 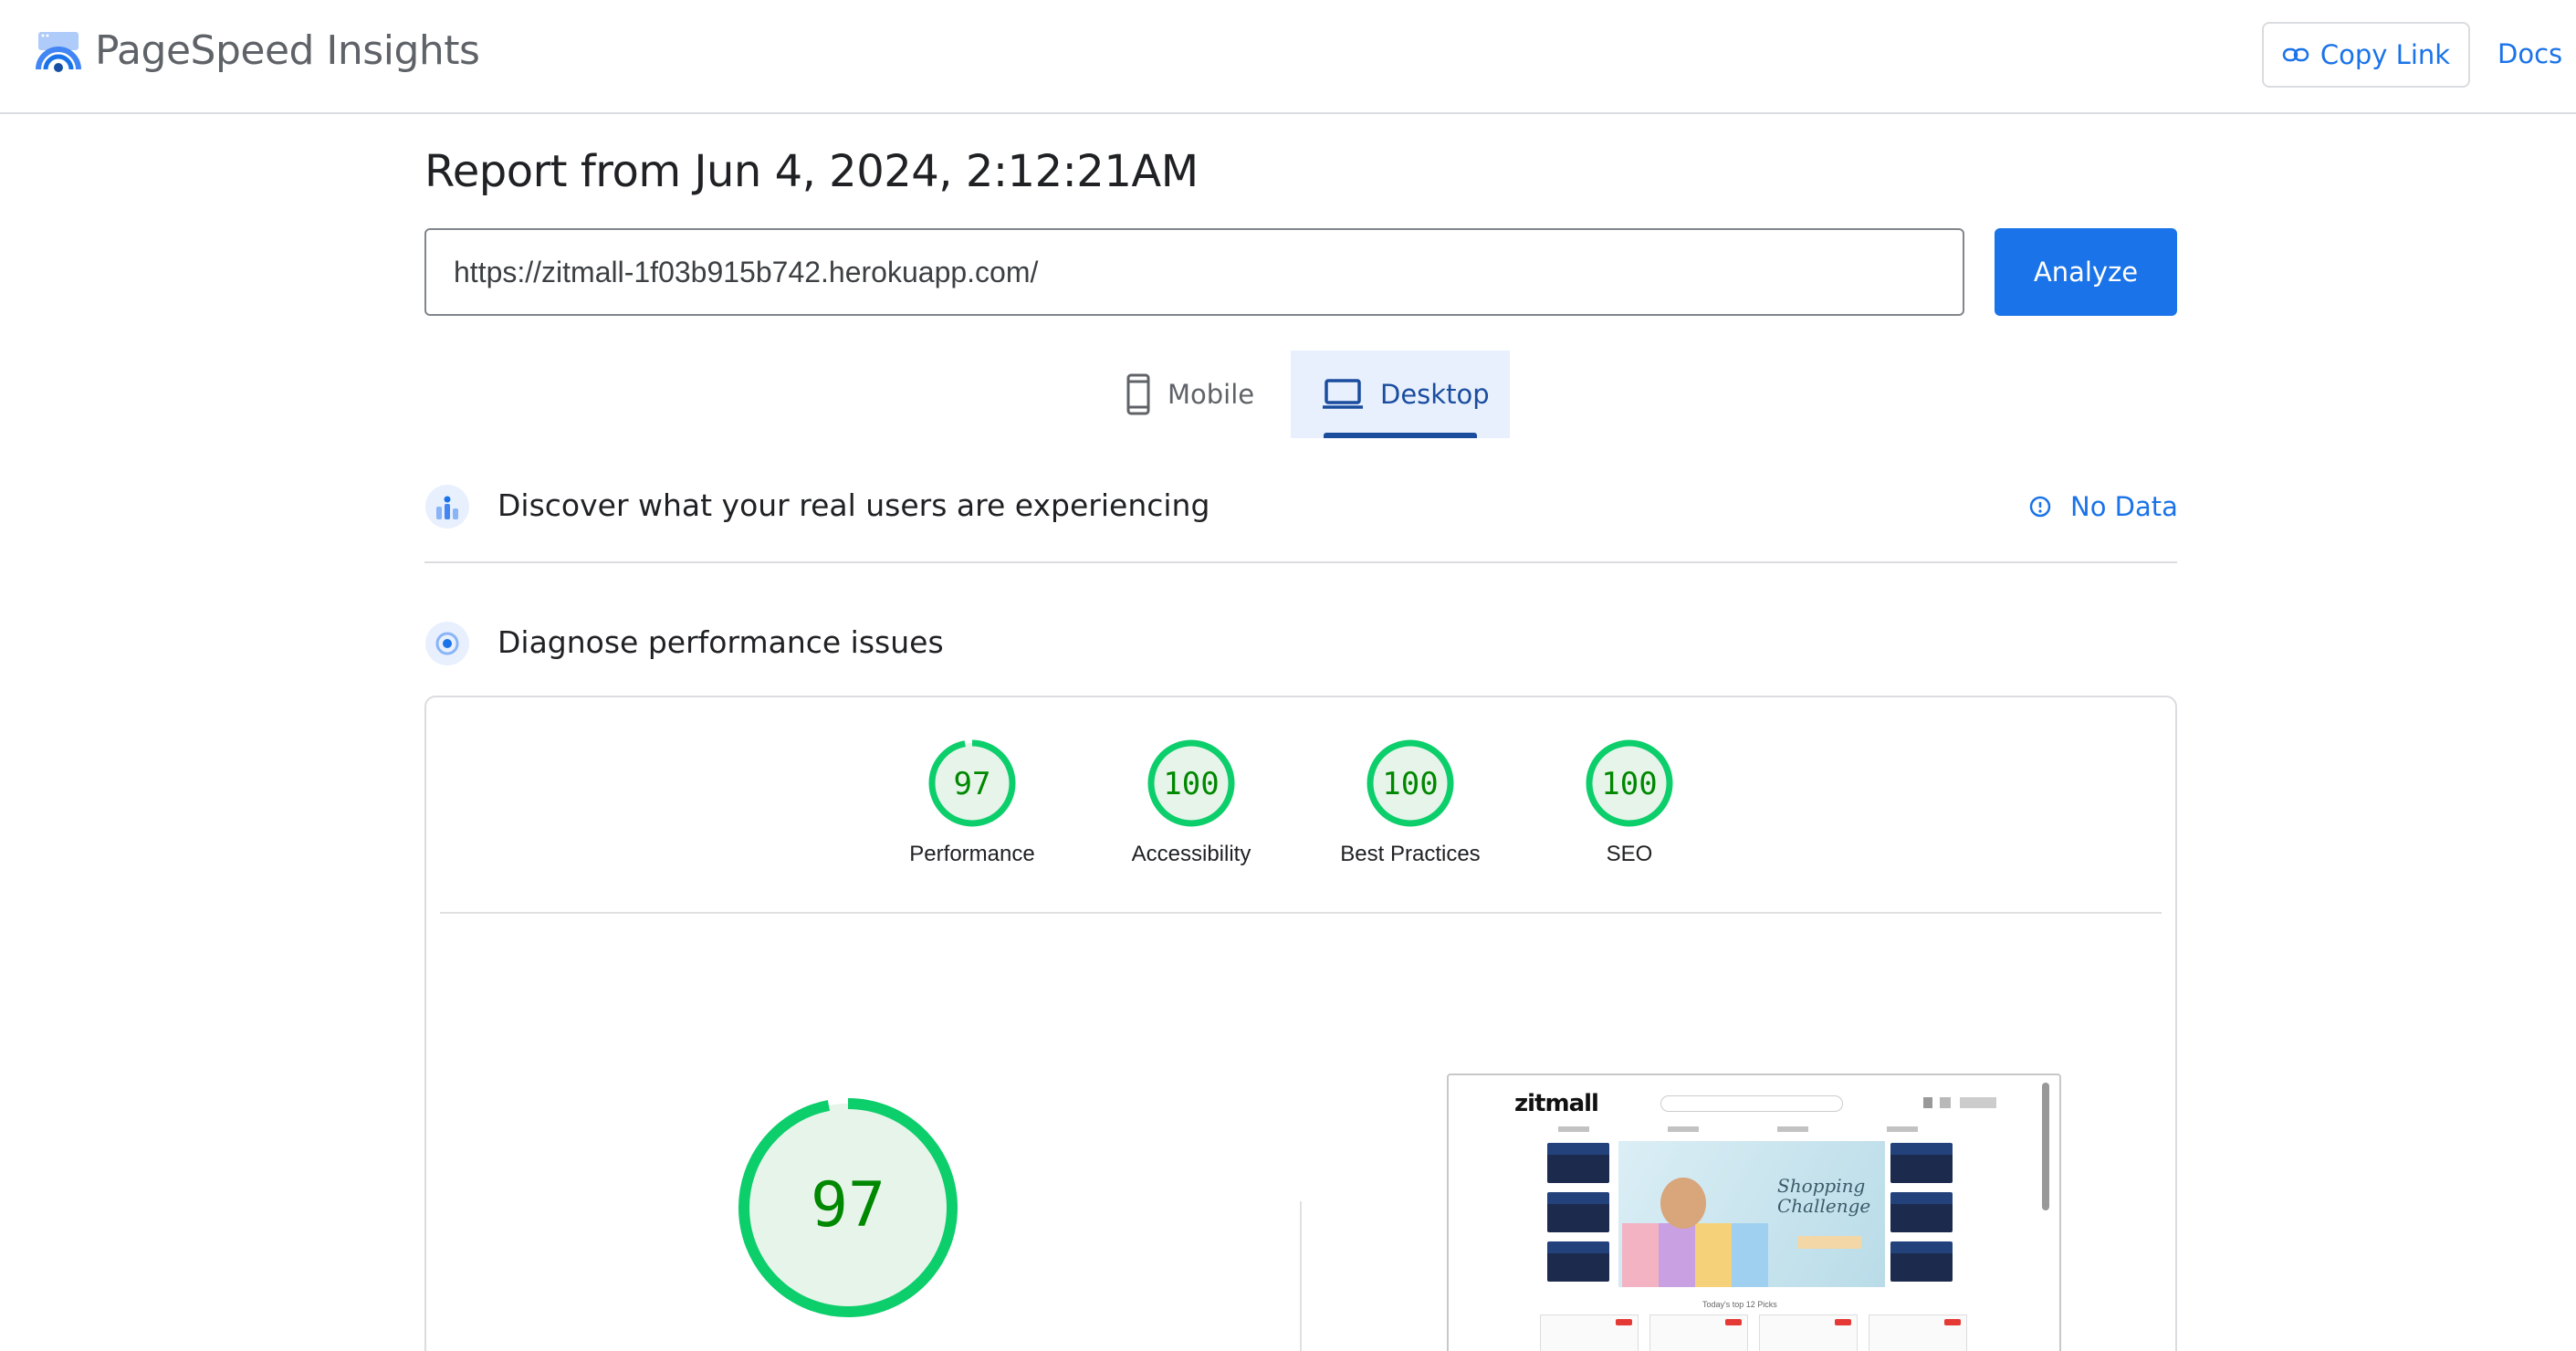 I want to click on no-data-status: No Data, so click(x=2103, y=506).